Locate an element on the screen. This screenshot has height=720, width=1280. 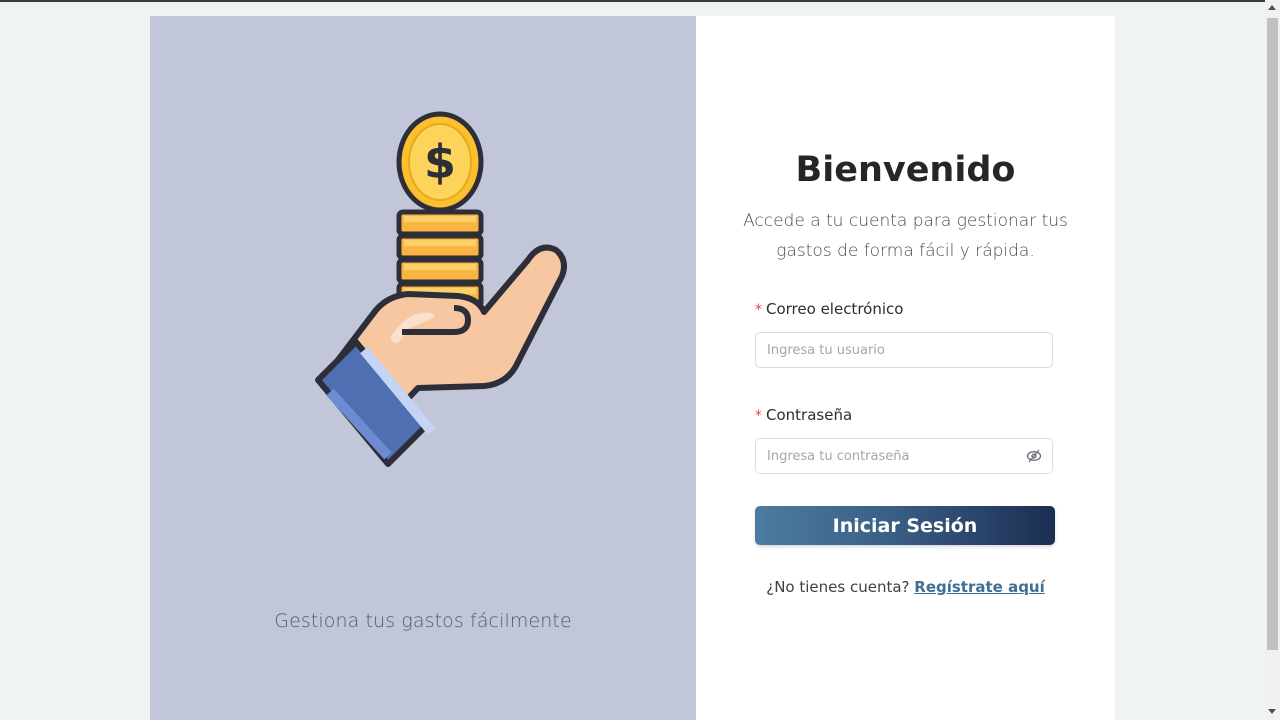
scroll-down-icon is located at coordinates (1272, 711).